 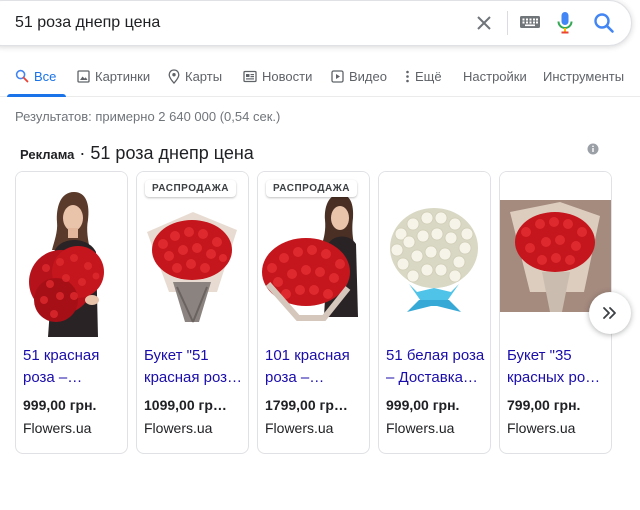 I want to click on tab-images: Картинки, so click(x=113, y=76).